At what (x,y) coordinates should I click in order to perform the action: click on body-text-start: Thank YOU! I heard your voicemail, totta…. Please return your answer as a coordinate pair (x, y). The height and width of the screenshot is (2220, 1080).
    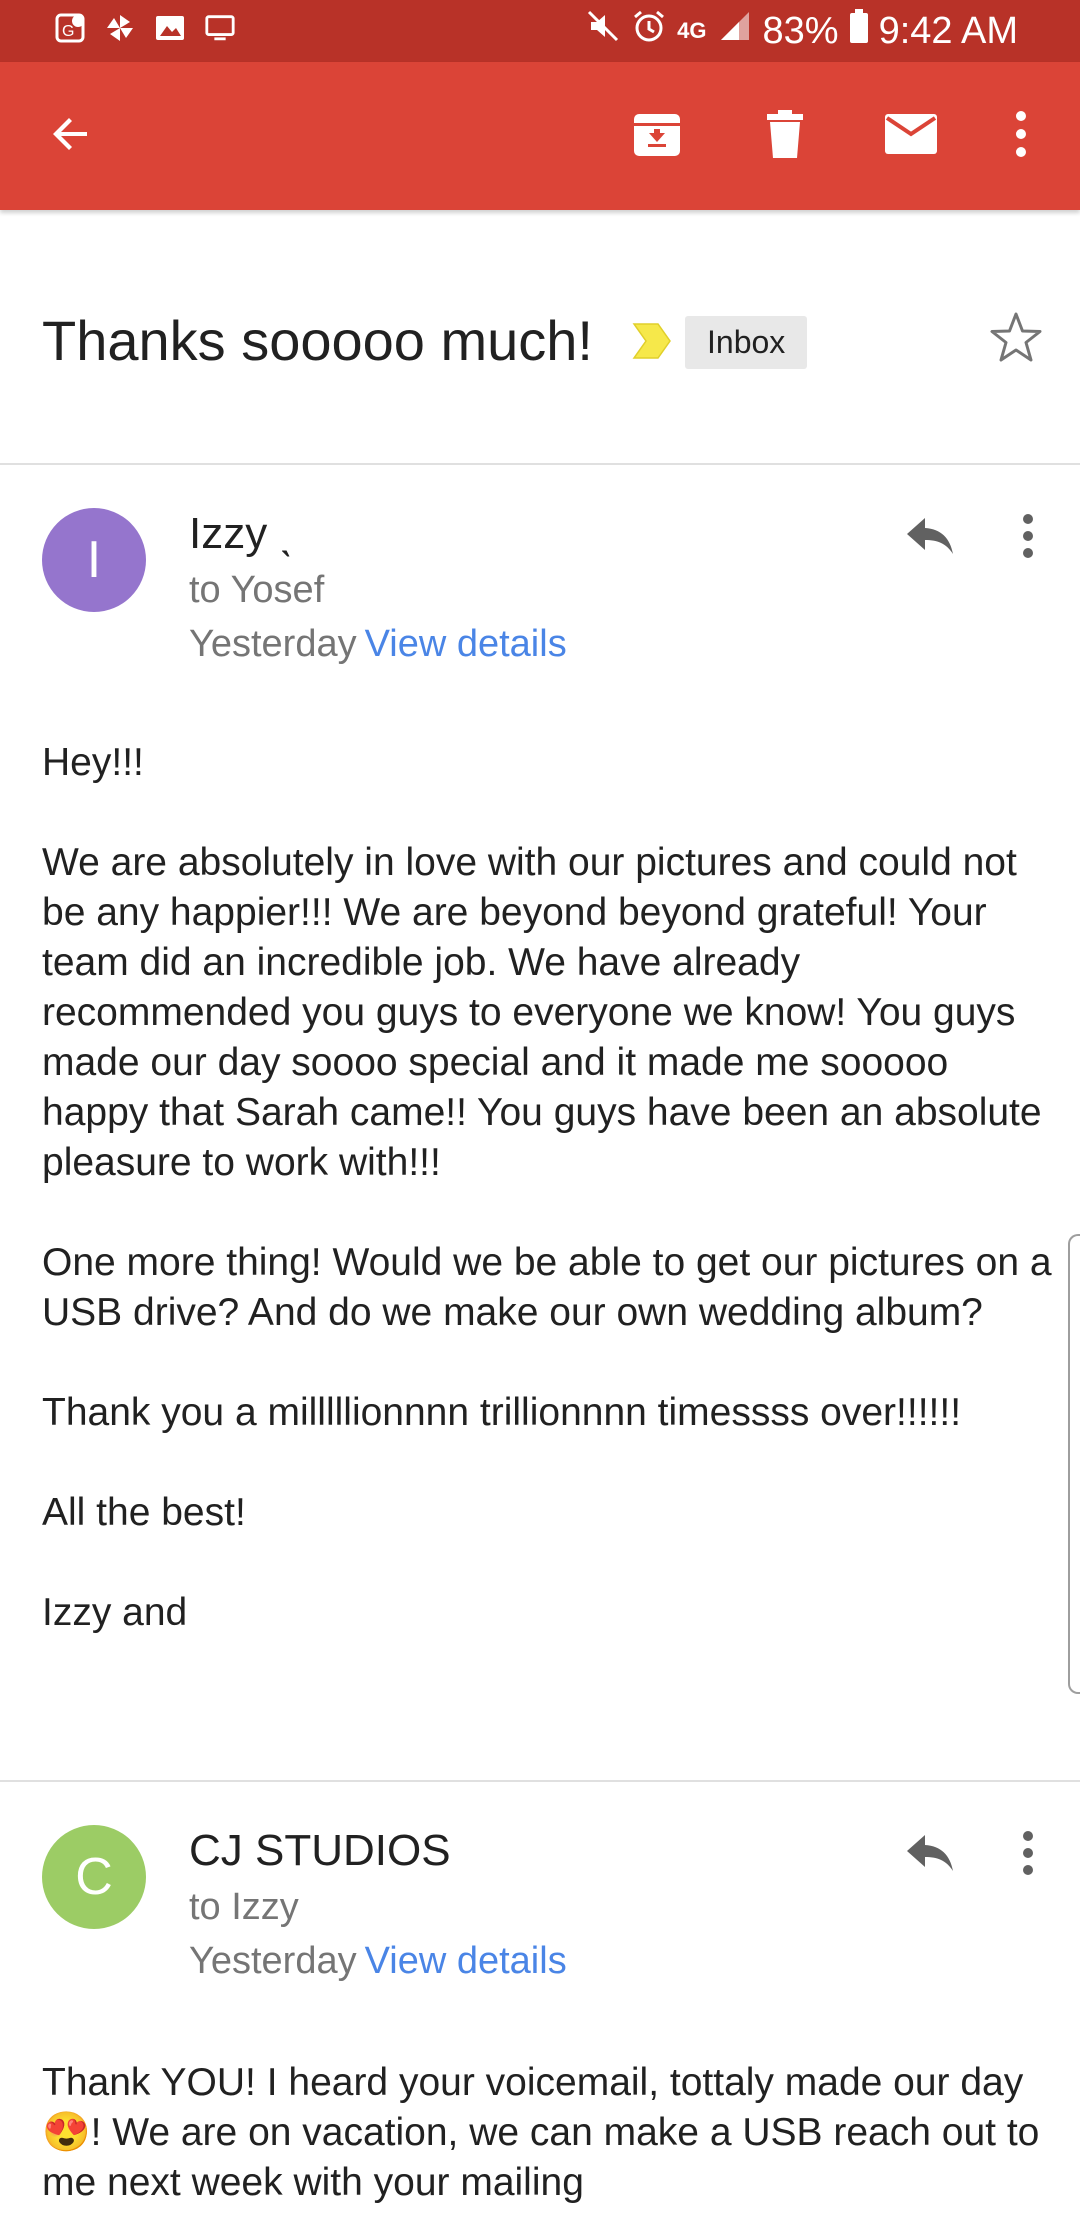
    Looking at the image, I should click on (533, 2082).